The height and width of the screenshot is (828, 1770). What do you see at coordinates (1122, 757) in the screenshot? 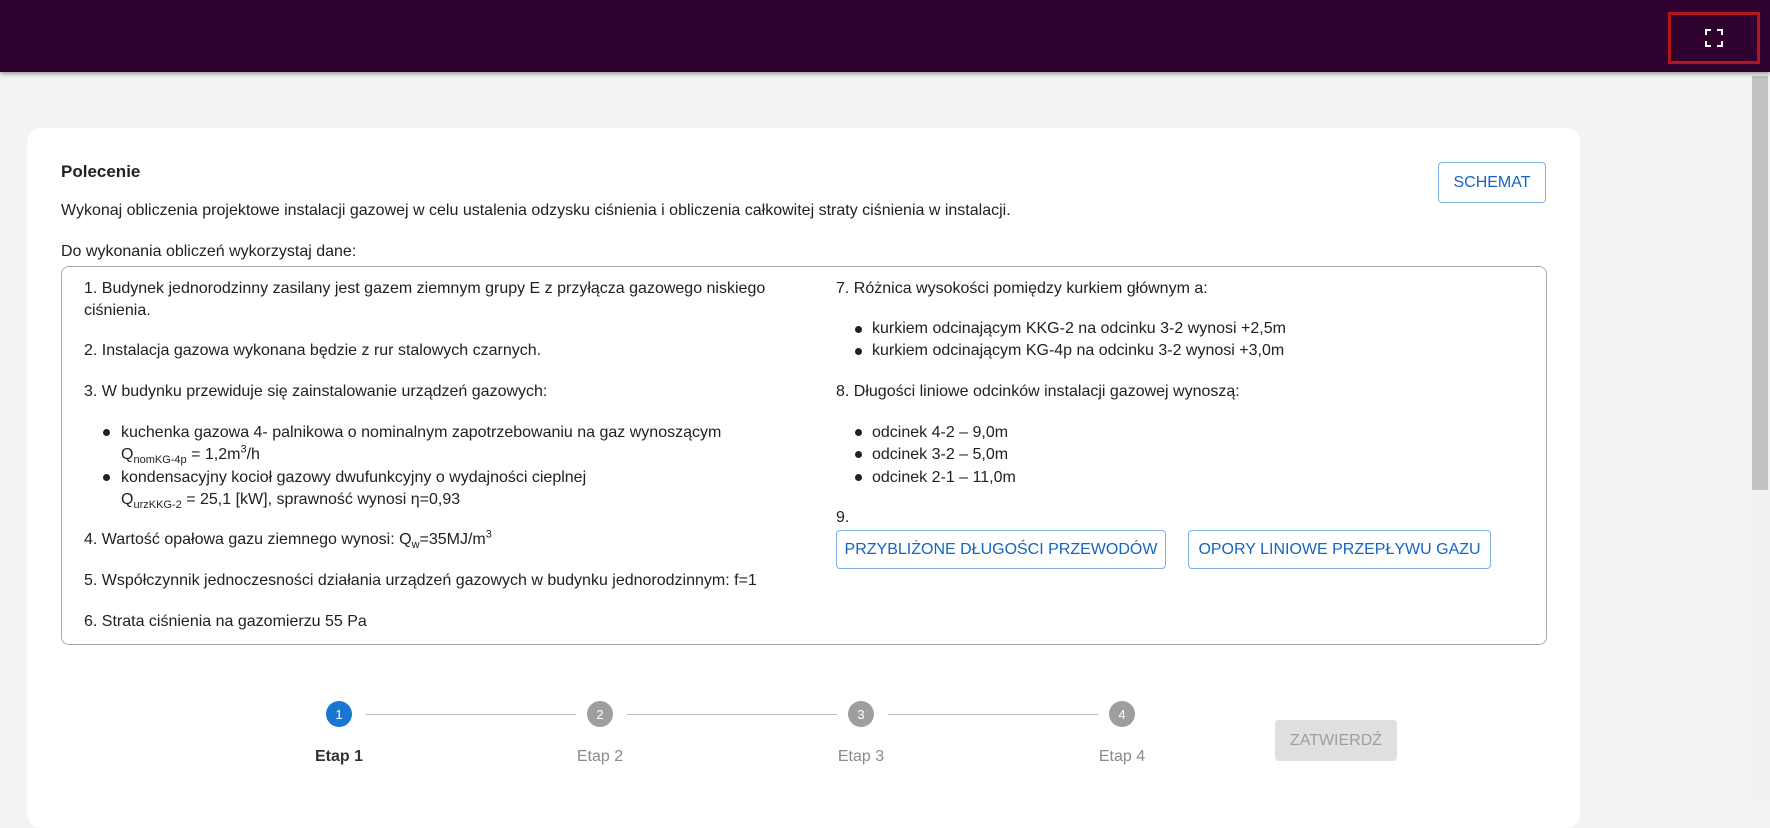
I see `step-4-label: Etap 4` at bounding box center [1122, 757].